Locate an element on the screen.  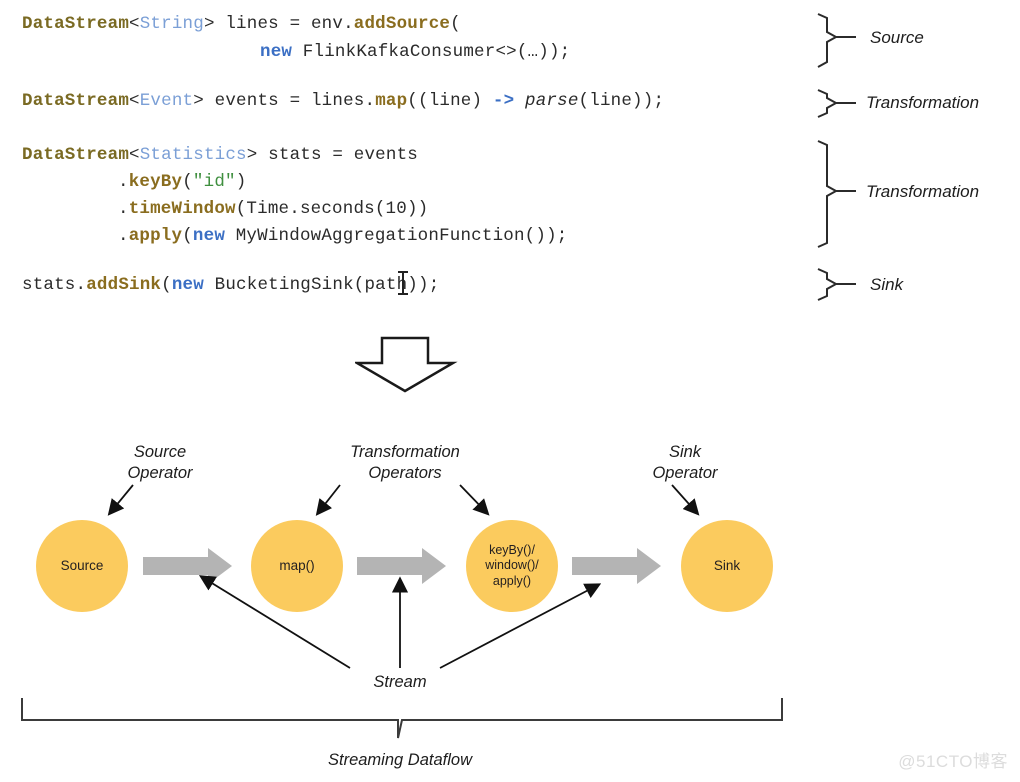
node-map-label: map() is located at coordinates (297, 565).